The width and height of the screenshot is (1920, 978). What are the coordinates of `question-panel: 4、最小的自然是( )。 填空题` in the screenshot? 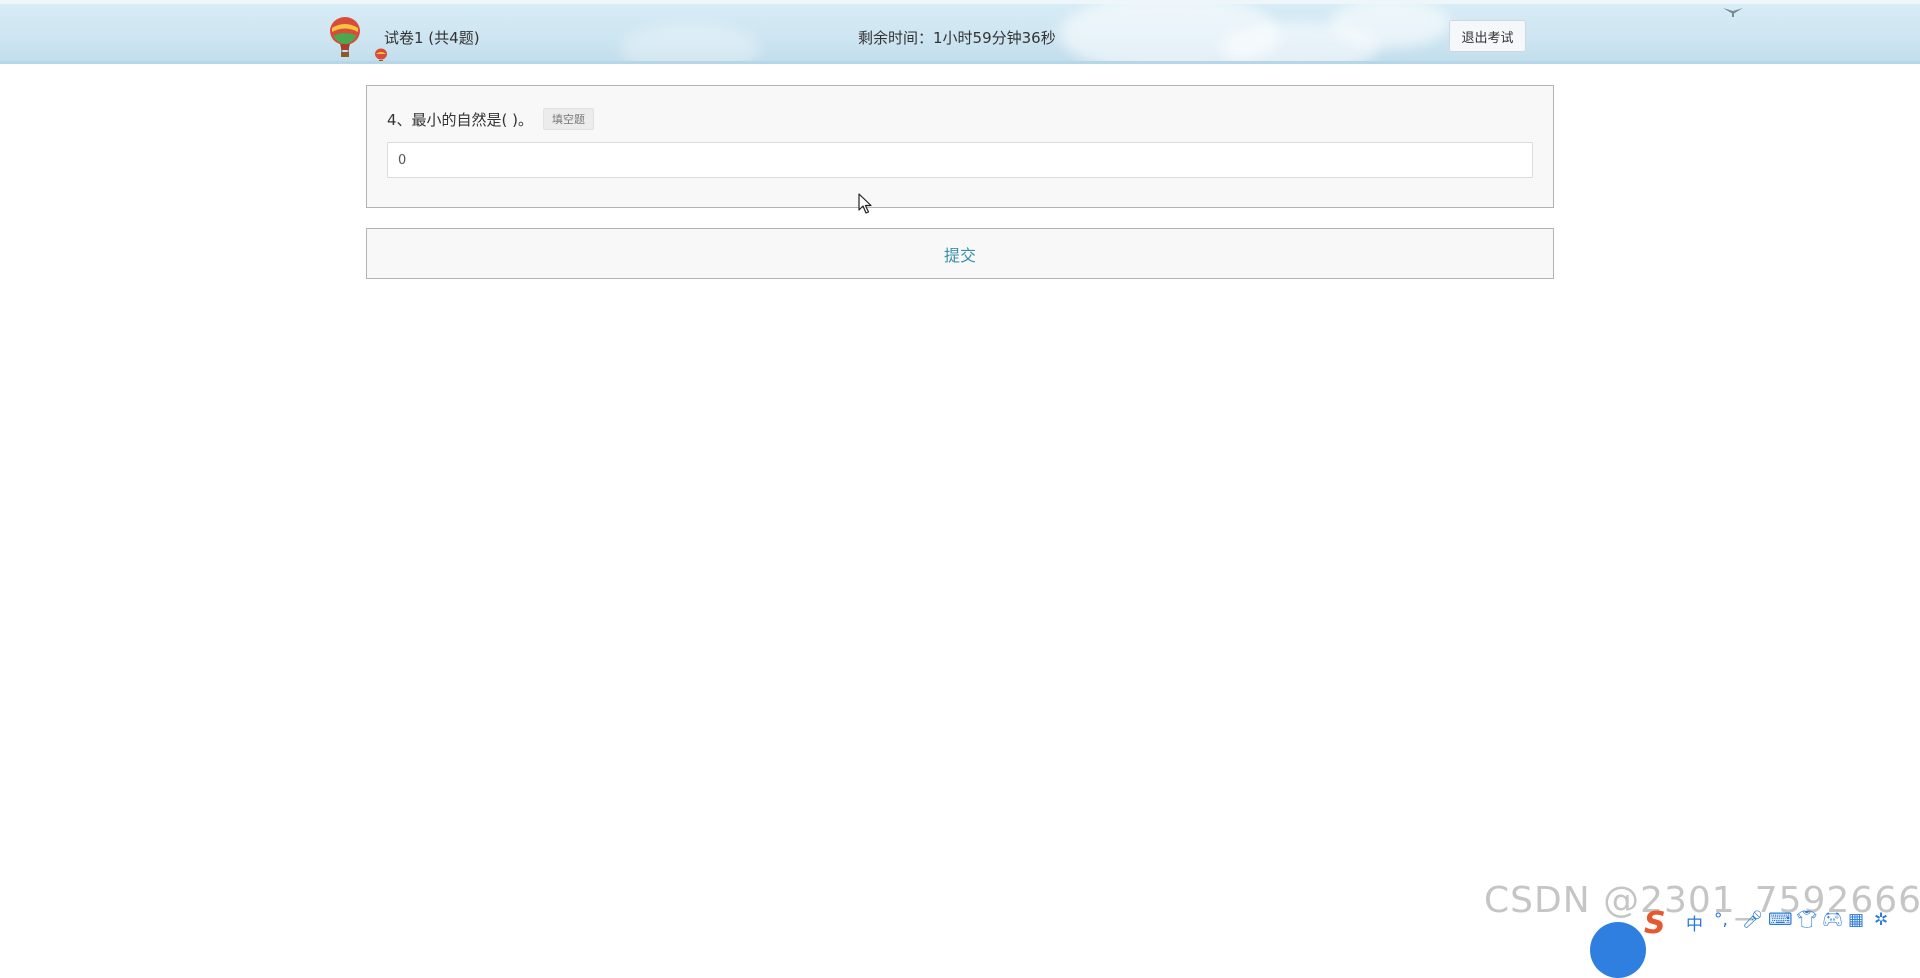 It's located at (960, 146).